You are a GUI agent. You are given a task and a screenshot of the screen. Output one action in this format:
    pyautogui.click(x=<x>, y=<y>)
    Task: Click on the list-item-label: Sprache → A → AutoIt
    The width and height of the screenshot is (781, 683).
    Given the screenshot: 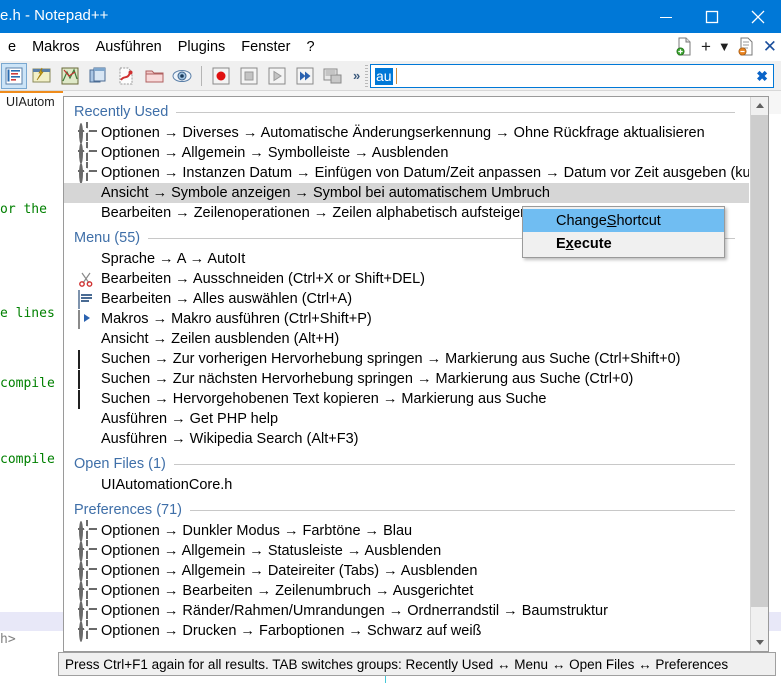 What is the action you would take?
    pyautogui.click(x=173, y=259)
    